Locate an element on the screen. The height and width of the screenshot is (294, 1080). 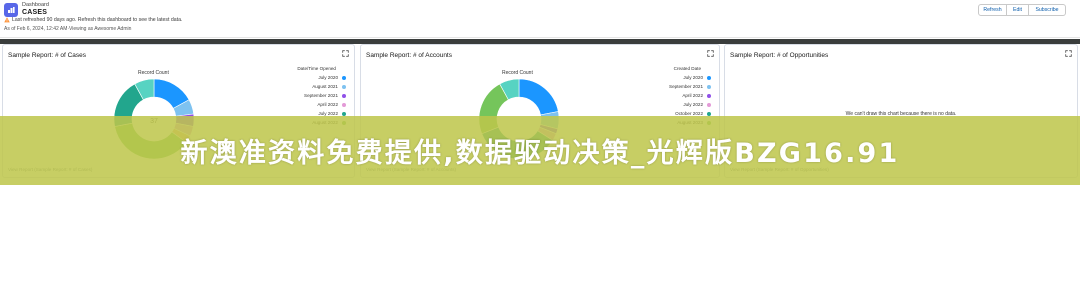
legend-item: July 2022 is located at coordinates (671, 104).